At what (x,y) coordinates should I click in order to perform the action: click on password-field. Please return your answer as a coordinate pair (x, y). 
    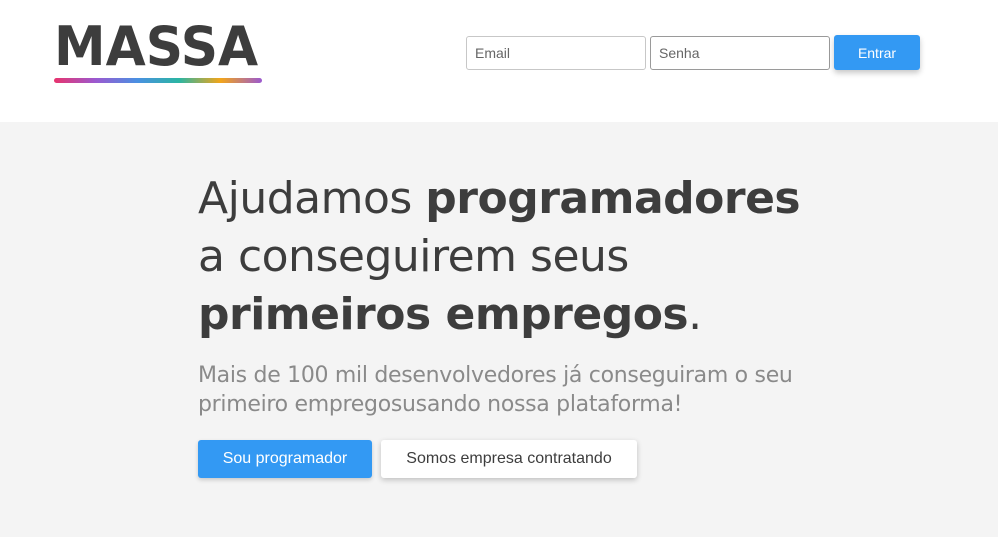
    Looking at the image, I should click on (740, 52).